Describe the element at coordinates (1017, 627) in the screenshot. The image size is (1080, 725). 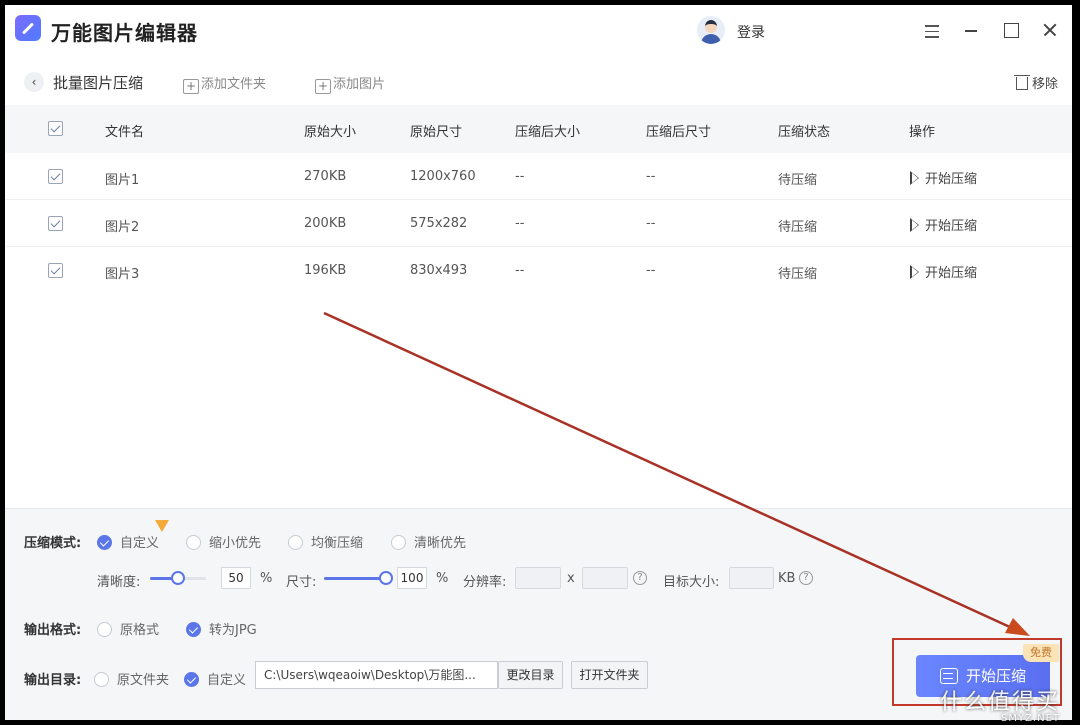
I see `arrow-head` at that location.